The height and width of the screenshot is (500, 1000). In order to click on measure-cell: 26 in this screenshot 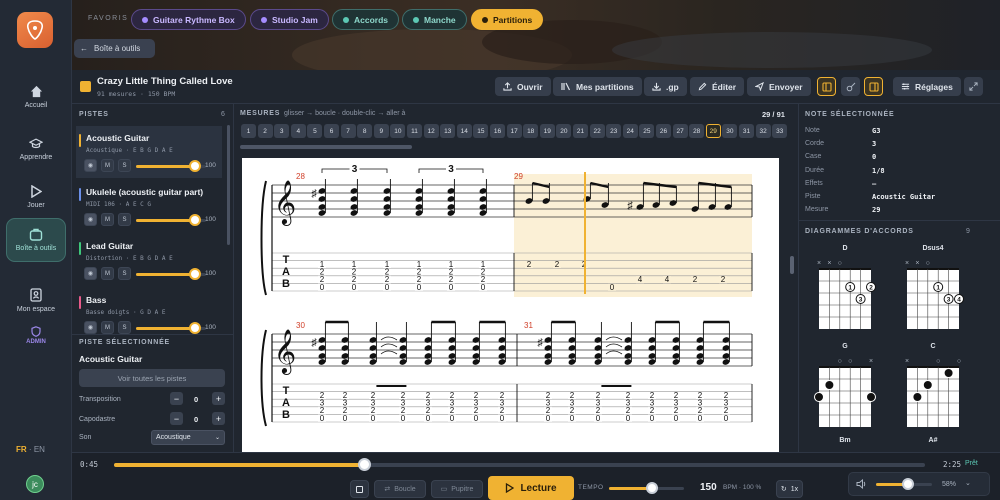, I will do `click(663, 131)`.